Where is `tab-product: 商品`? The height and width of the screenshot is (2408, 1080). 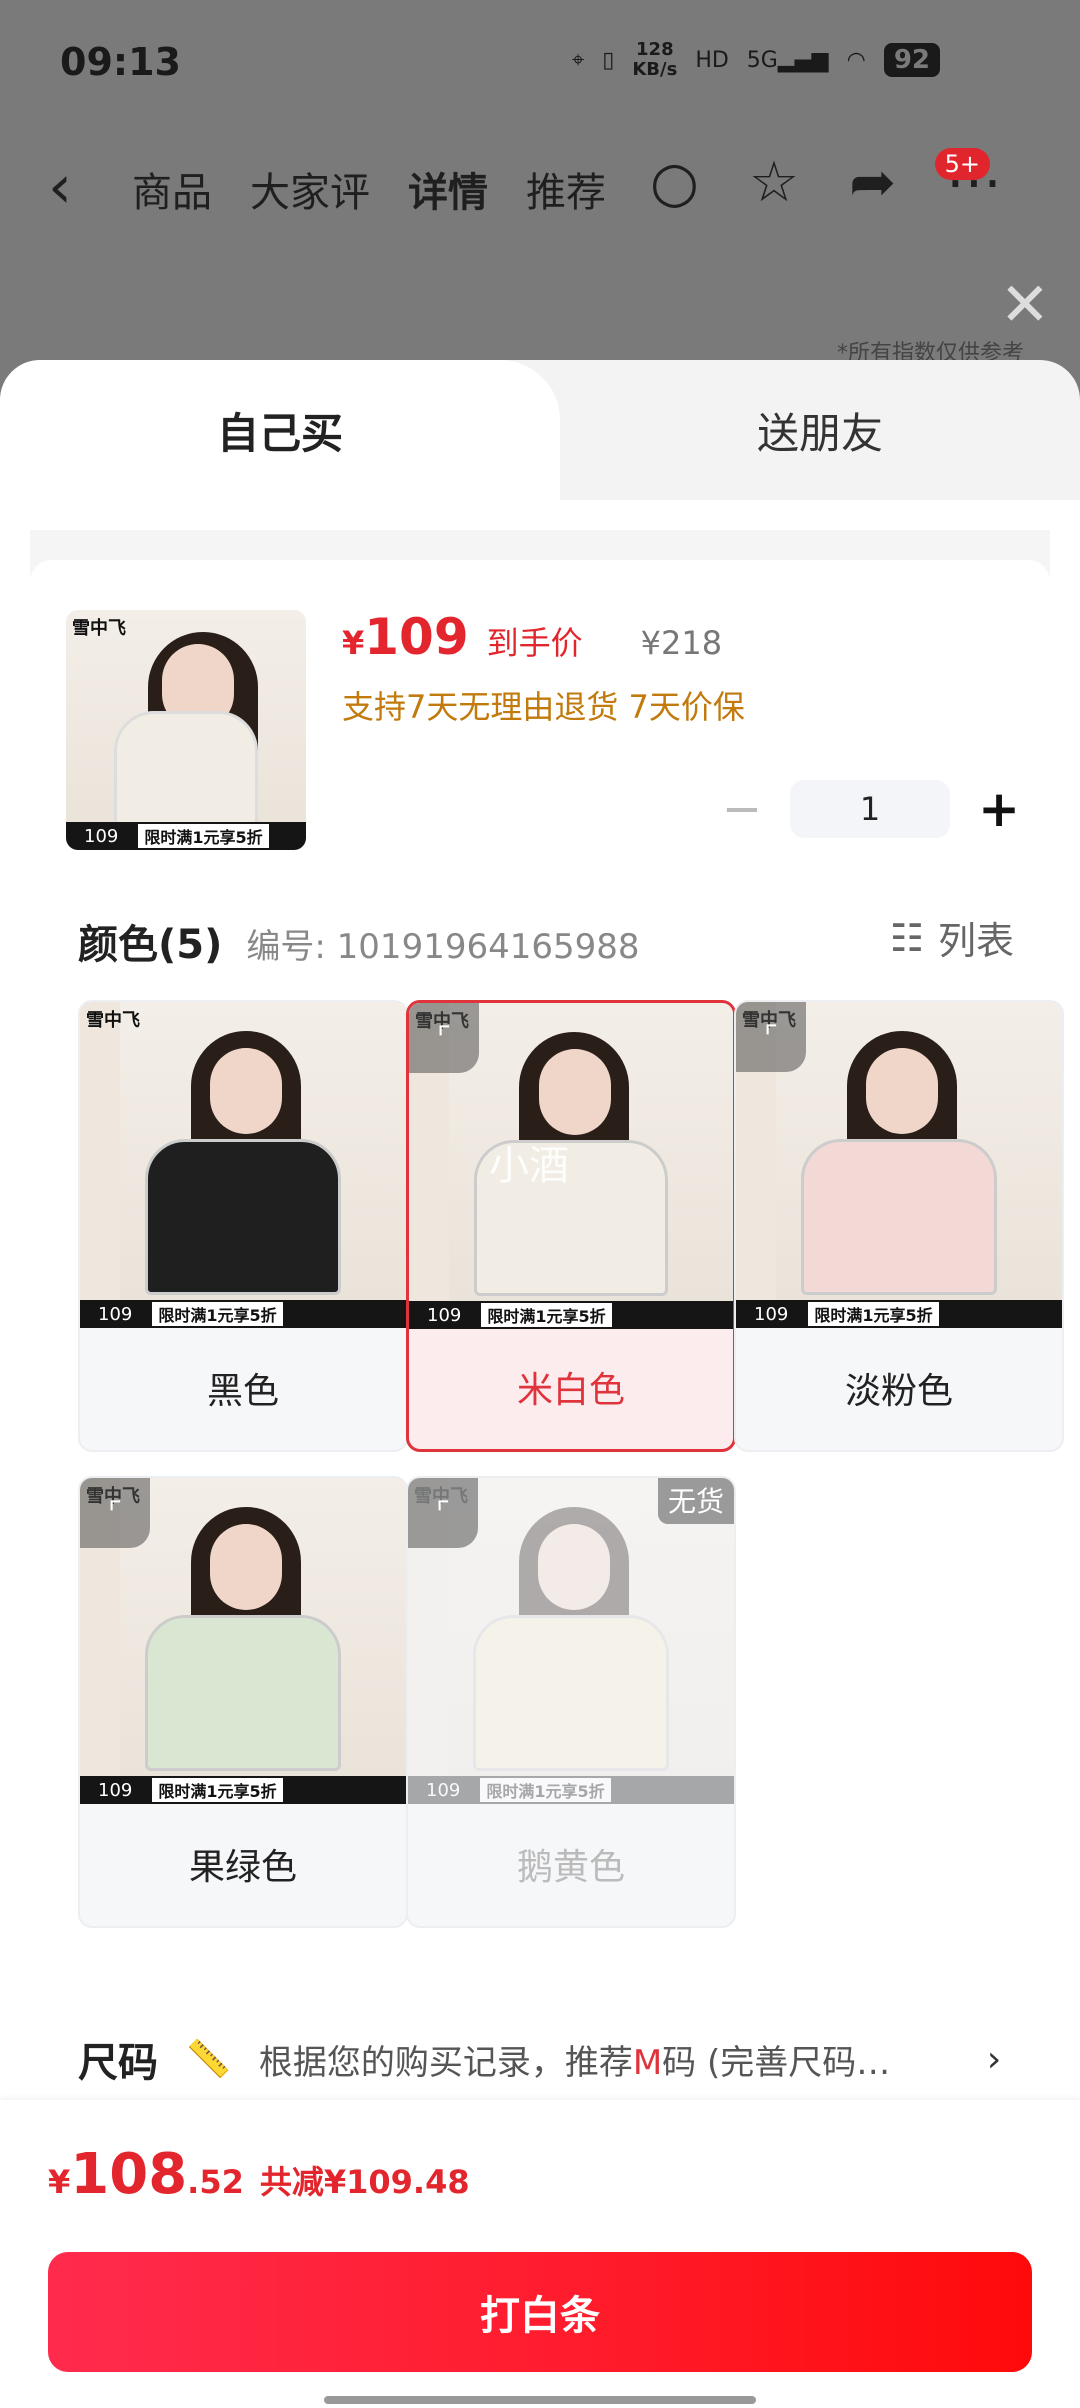 tab-product: 商品 is located at coordinates (172, 189).